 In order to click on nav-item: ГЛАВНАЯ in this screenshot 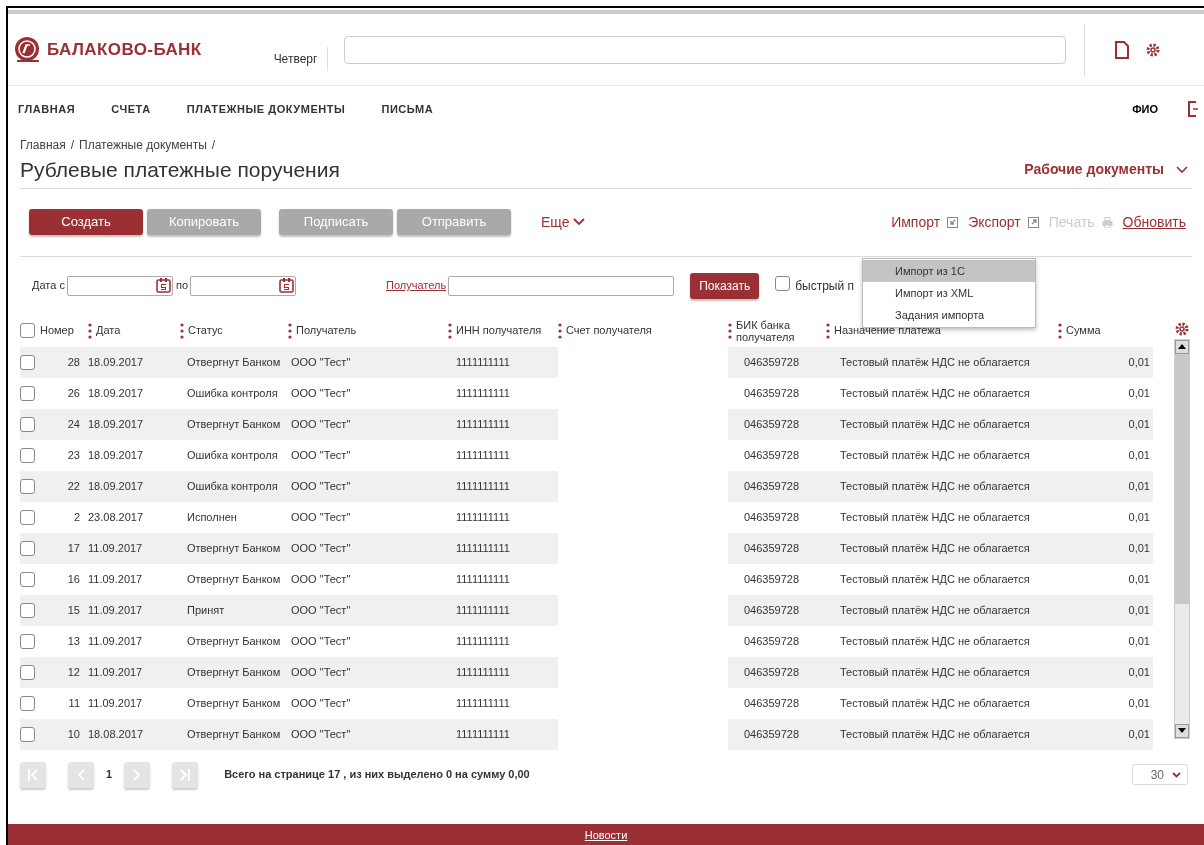, I will do `click(47, 109)`.